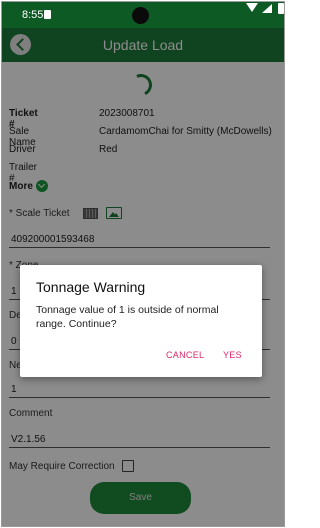 This screenshot has height=528, width=320. What do you see at coordinates (281, 8) in the screenshot?
I see `battery-icon` at bounding box center [281, 8].